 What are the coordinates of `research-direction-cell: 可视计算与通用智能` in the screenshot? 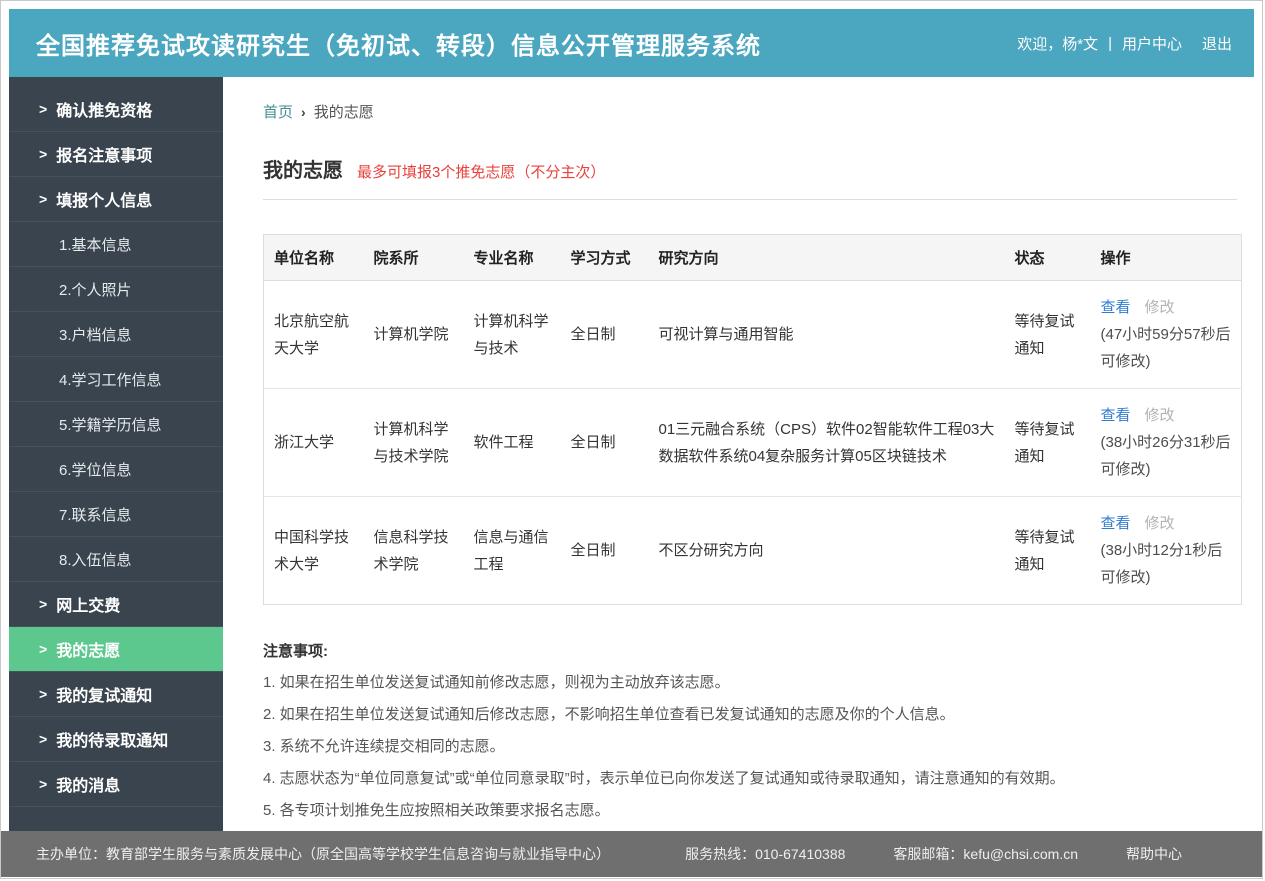 It's located at (826, 334).